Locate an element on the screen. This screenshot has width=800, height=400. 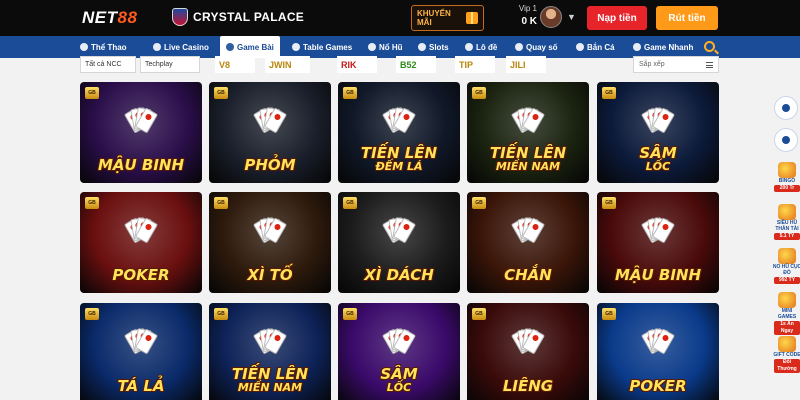
game-card: GB TÁ LẢ is located at coordinates (141, 351).